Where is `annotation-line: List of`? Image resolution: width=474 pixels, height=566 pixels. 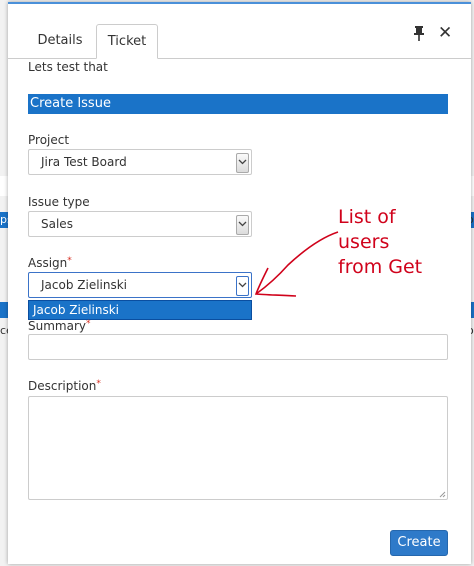 annotation-line: List of is located at coordinates (367, 217).